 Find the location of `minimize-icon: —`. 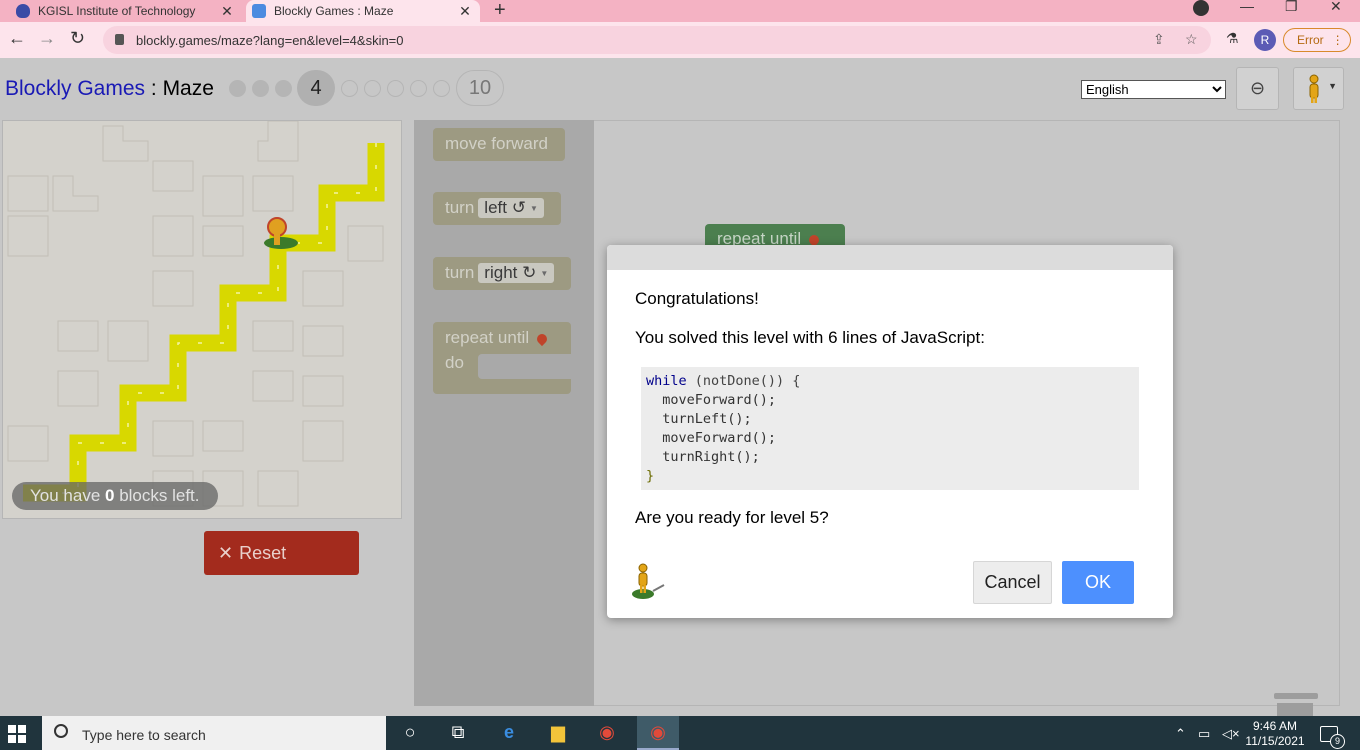

minimize-icon: — is located at coordinates (1247, 7).